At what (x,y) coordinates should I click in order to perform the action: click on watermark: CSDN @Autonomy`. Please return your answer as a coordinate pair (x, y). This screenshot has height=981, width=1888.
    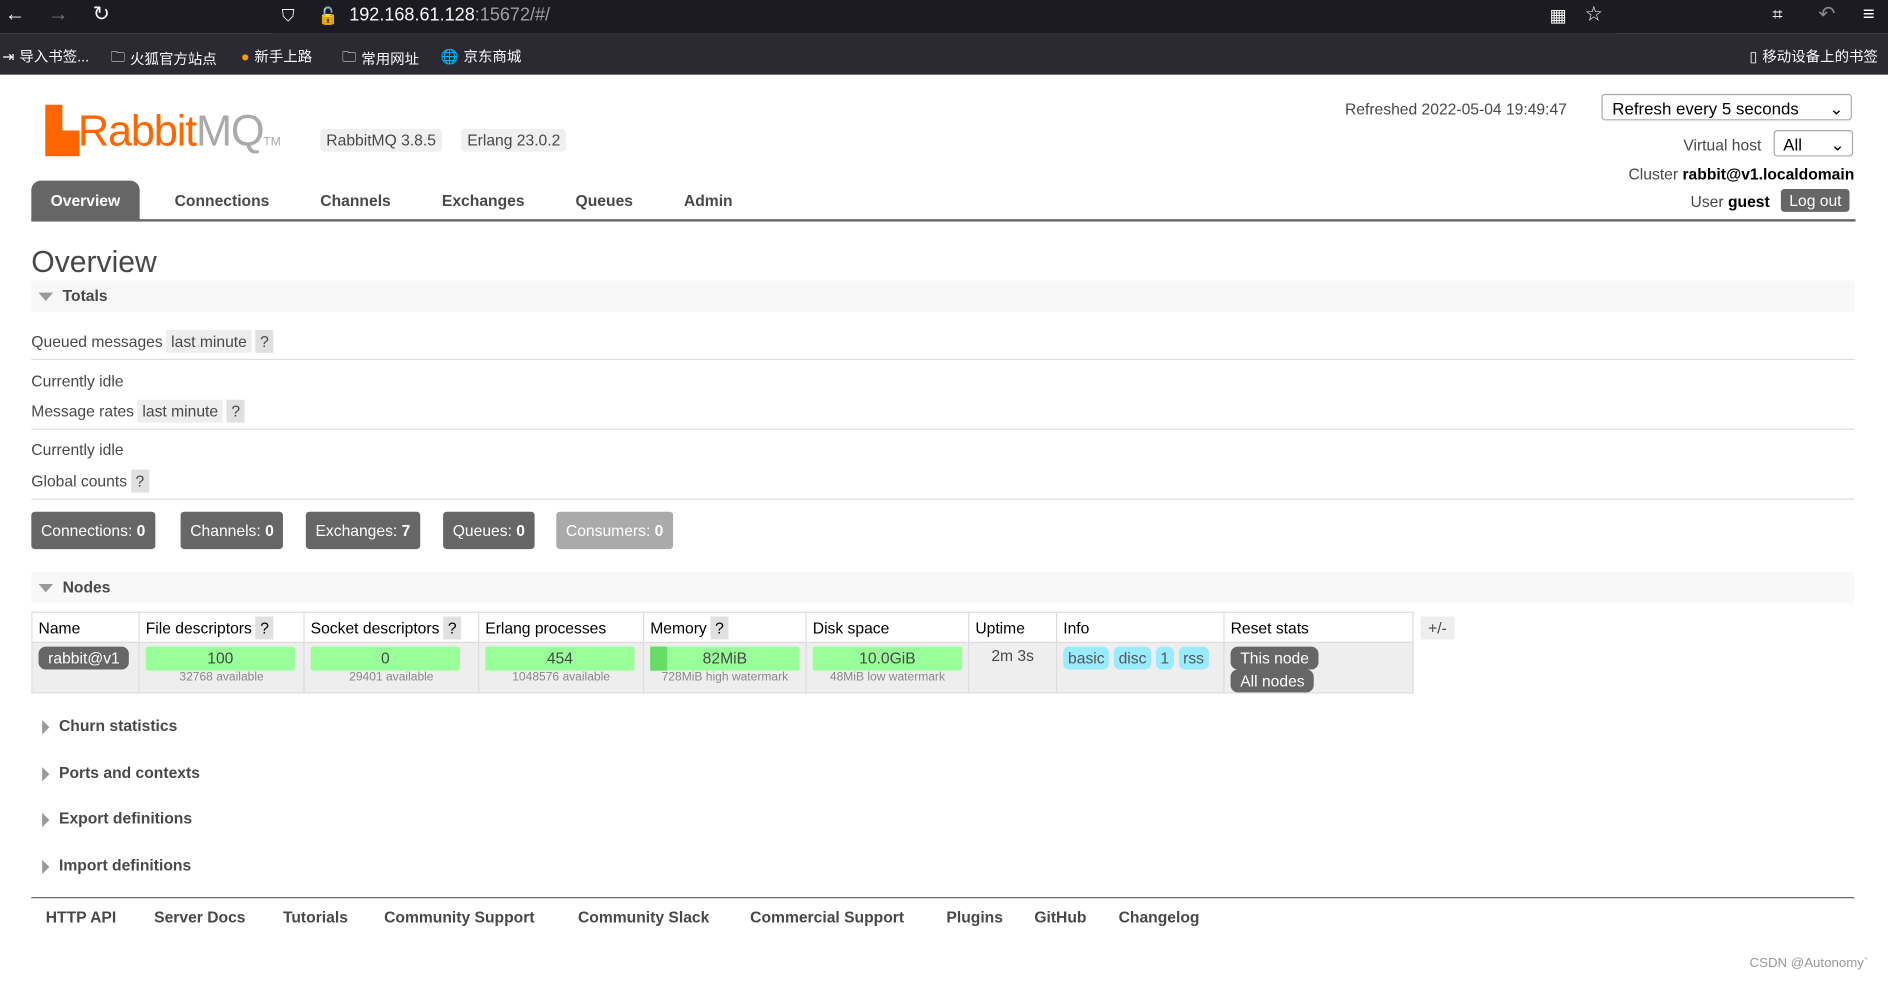
    Looking at the image, I should click on (1809, 963).